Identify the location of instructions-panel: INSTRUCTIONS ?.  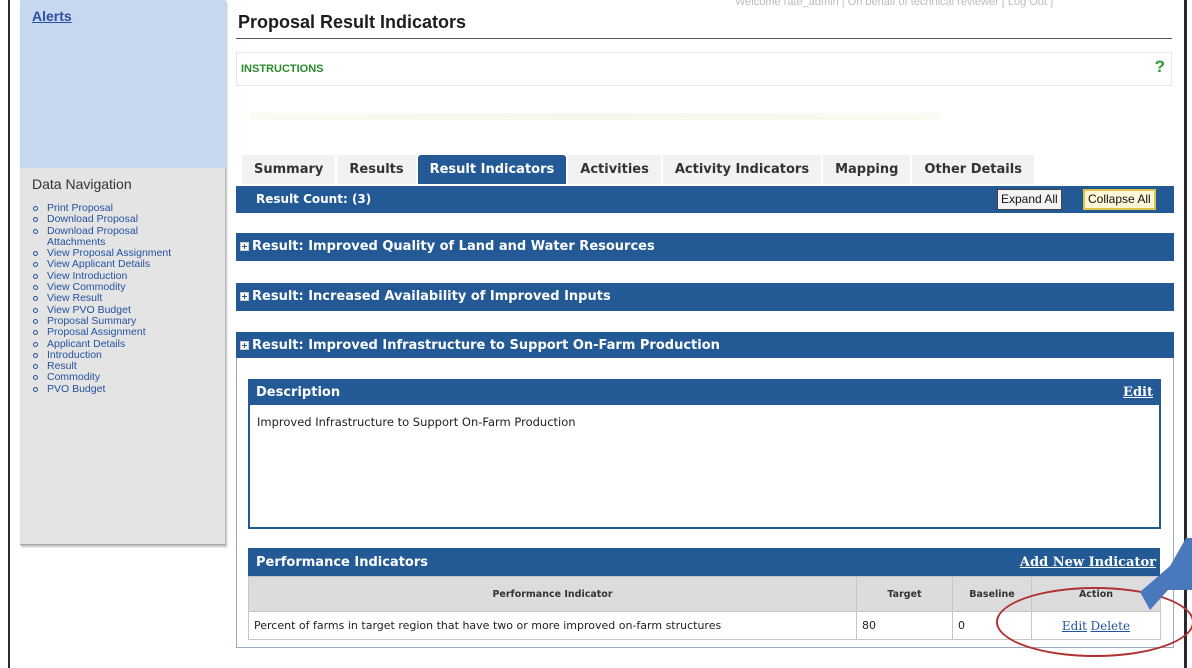
(704, 69).